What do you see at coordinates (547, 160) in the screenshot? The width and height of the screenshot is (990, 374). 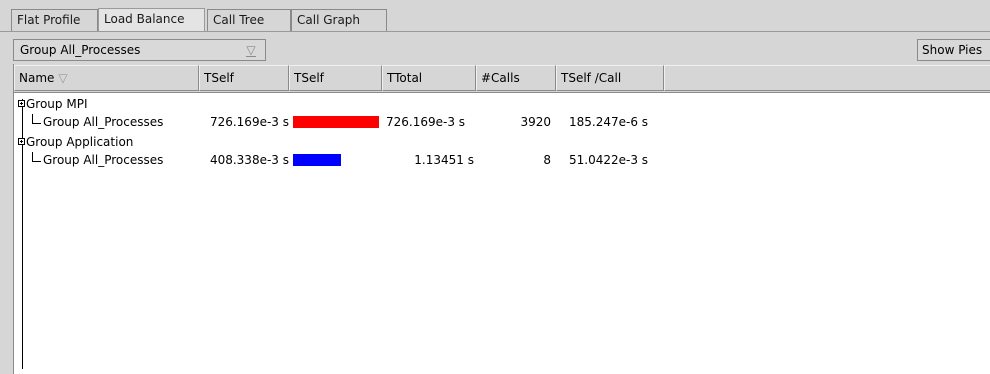 I see `row-calls: 8` at bounding box center [547, 160].